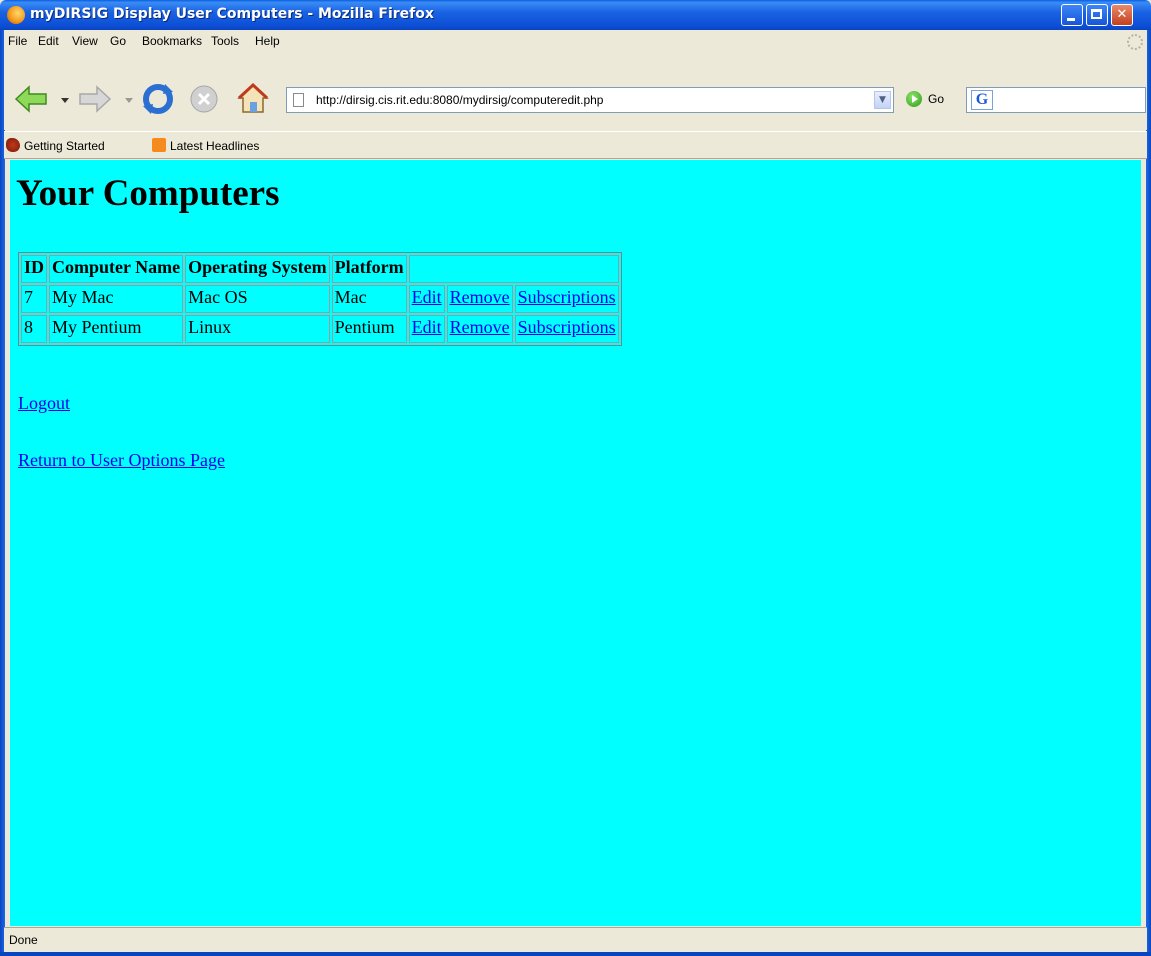 Image resolution: width=1151 pixels, height=956 pixels. Describe the element at coordinates (118, 41) in the screenshot. I see `menu-go: Go` at that location.